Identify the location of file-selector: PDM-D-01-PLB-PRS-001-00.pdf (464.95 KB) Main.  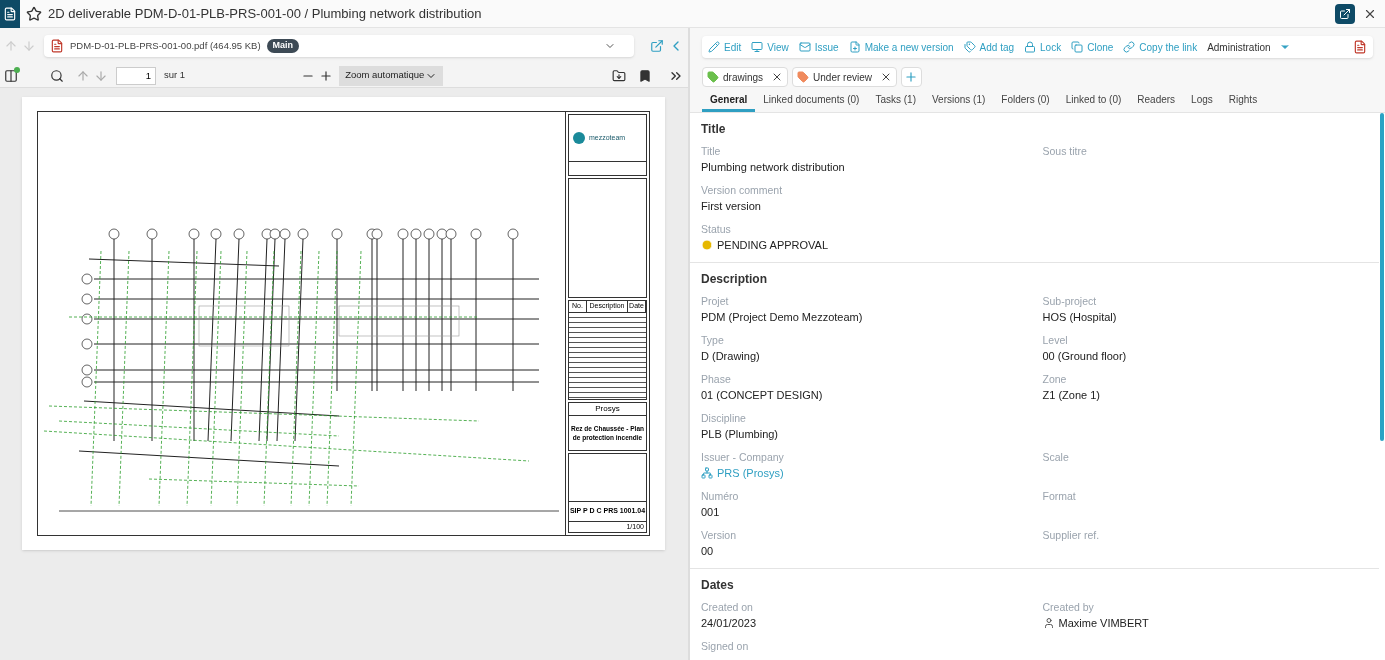
(339, 46).